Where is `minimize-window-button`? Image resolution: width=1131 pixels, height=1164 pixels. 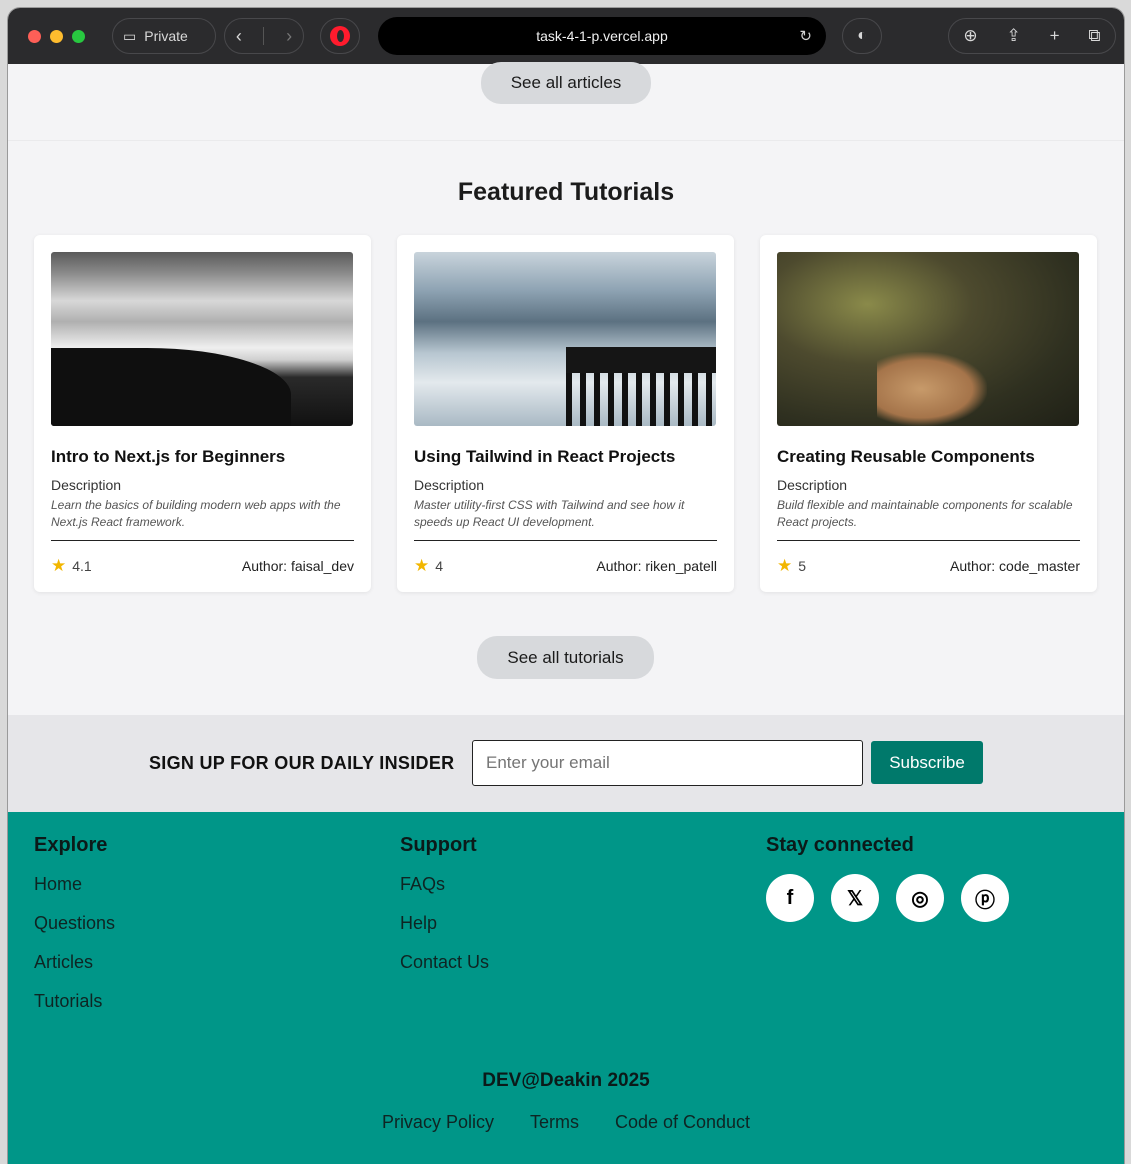 minimize-window-button is located at coordinates (56, 36).